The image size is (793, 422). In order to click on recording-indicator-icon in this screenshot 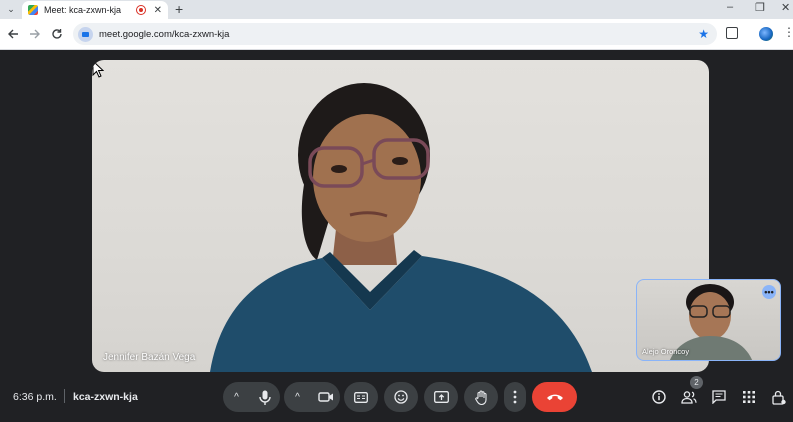, I will do `click(140, 10)`.